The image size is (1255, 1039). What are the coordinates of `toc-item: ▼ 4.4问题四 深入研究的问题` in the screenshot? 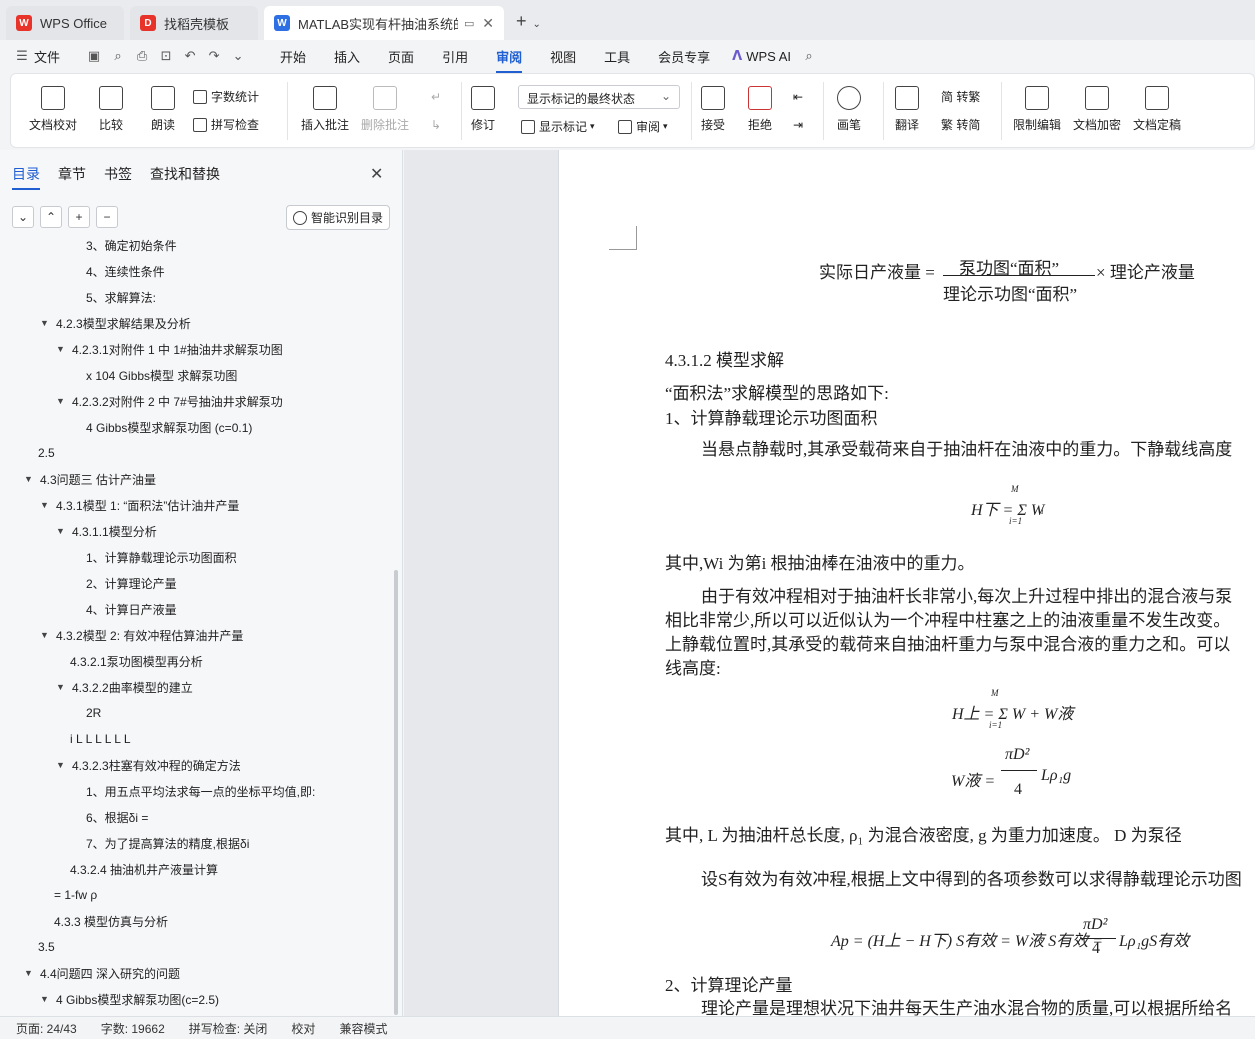 It's located at (102, 973).